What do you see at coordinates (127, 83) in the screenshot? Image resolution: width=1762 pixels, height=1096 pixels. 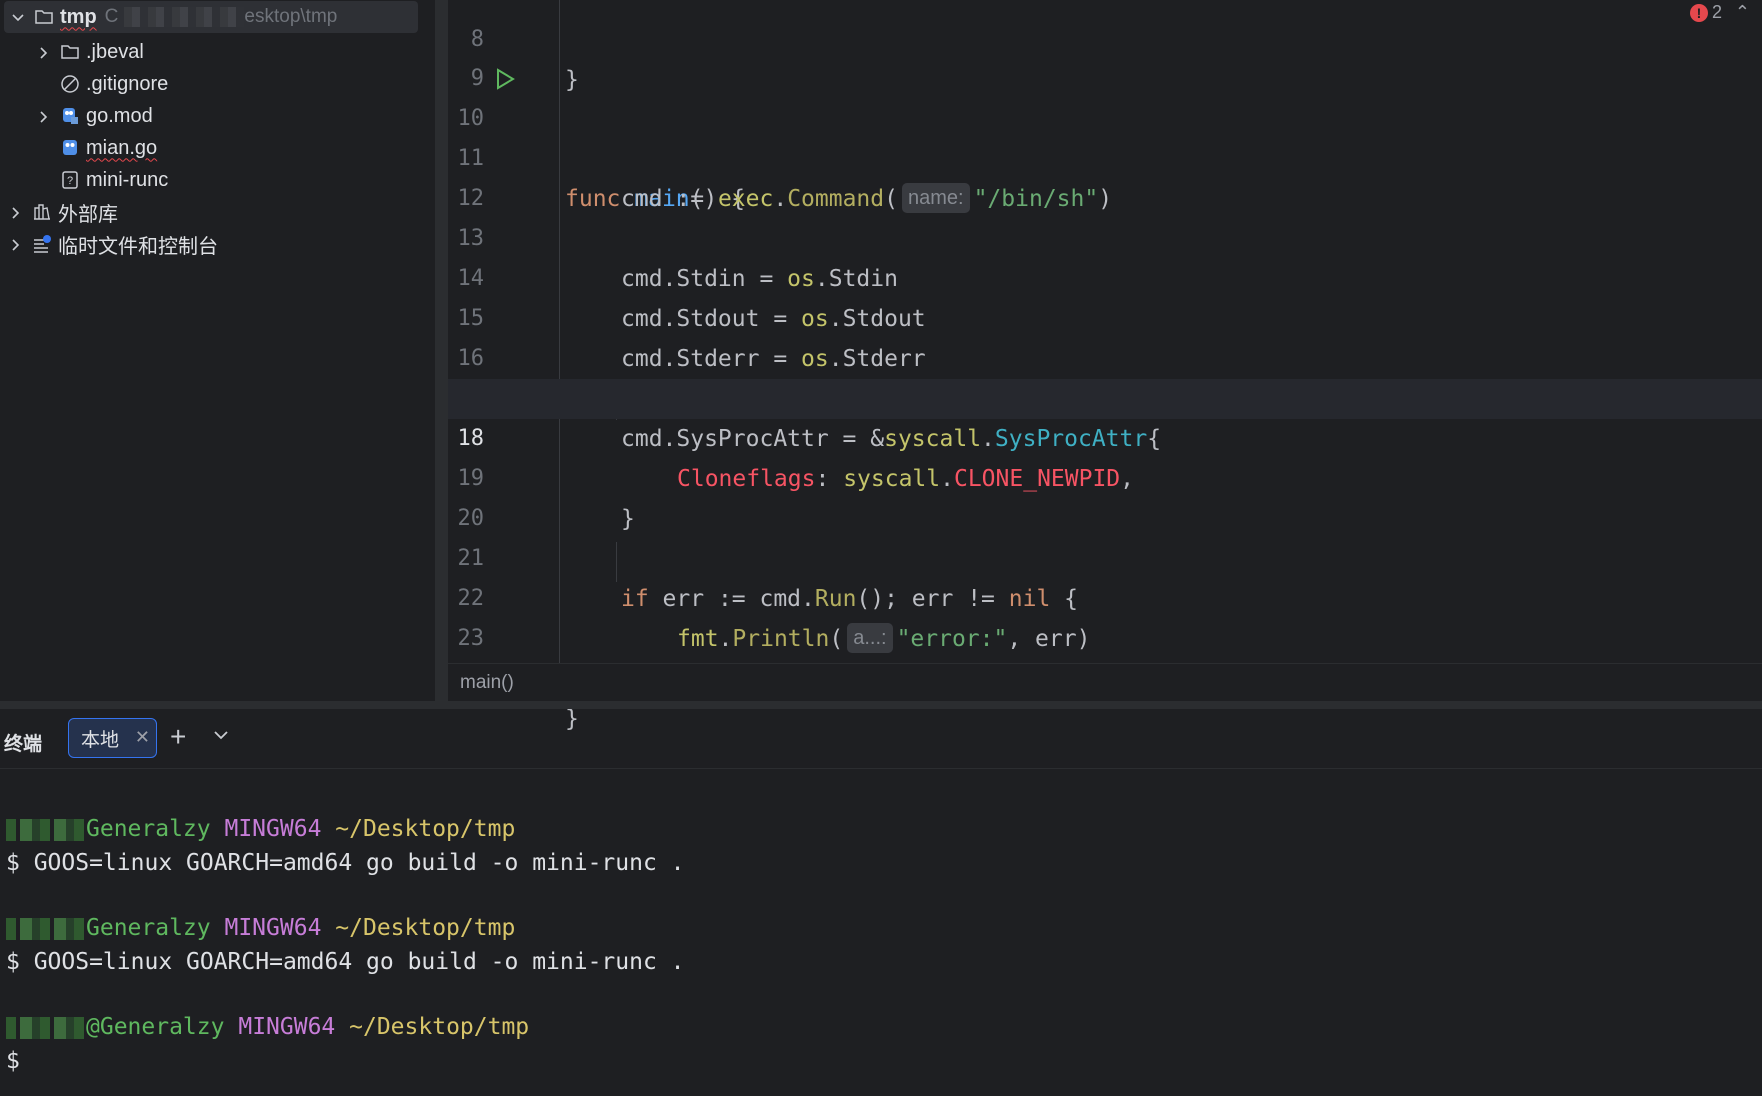 I see `tree-item-label: .gitignore` at bounding box center [127, 83].